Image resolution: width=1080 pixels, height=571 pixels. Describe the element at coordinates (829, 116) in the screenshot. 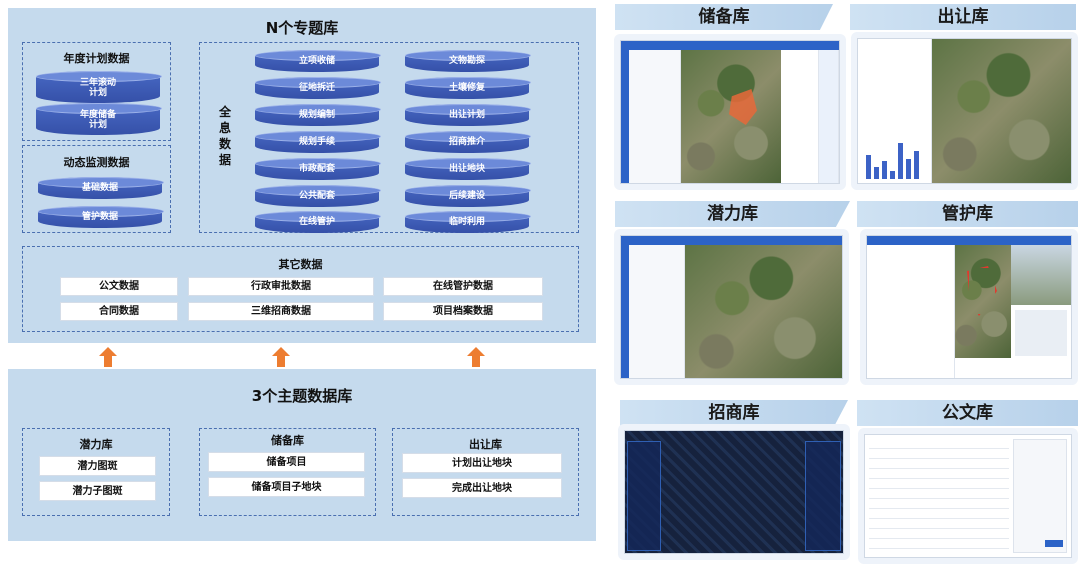

I see `function-column` at that location.